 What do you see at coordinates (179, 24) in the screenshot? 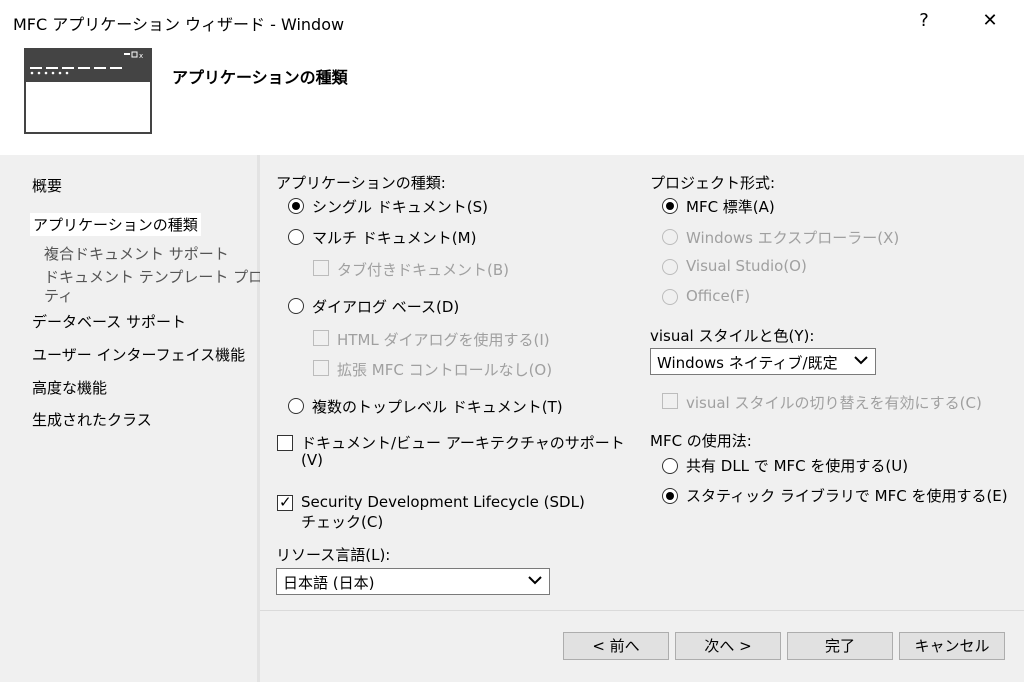
I see `window-title: MFC アプリケーション ウィザード - Window` at bounding box center [179, 24].